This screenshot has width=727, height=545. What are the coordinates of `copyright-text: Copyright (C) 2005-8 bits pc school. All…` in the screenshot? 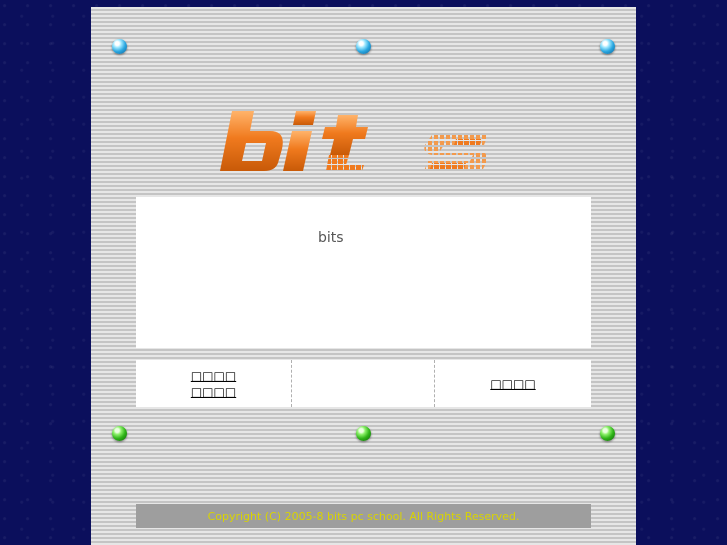 It's located at (363, 516).